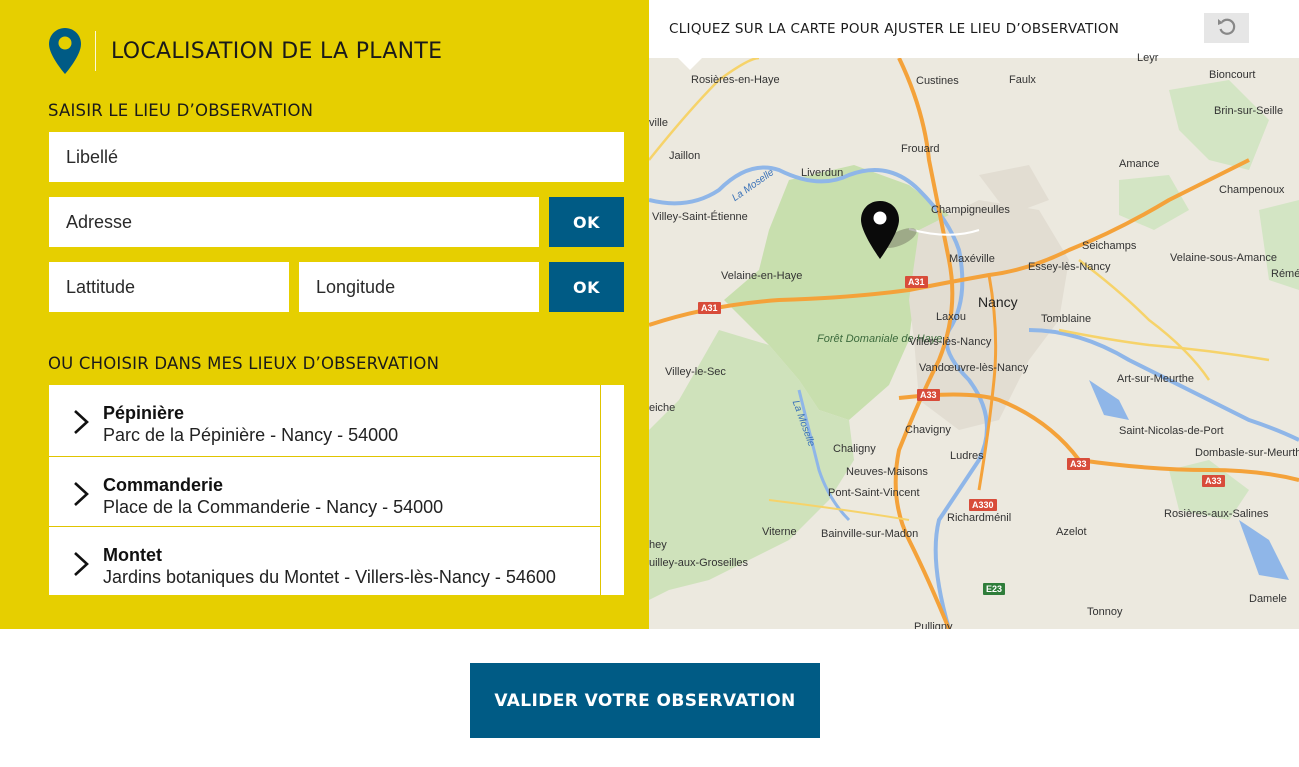 This screenshot has width=1299, height=767. I want to click on map-label: Liverdun, so click(822, 173).